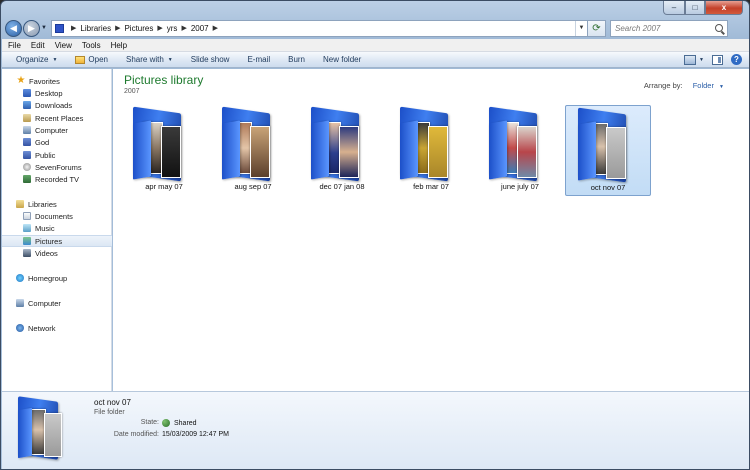 The image size is (750, 470). What do you see at coordinates (38, 45) in the screenshot?
I see `menu-edit: Edit` at bounding box center [38, 45].